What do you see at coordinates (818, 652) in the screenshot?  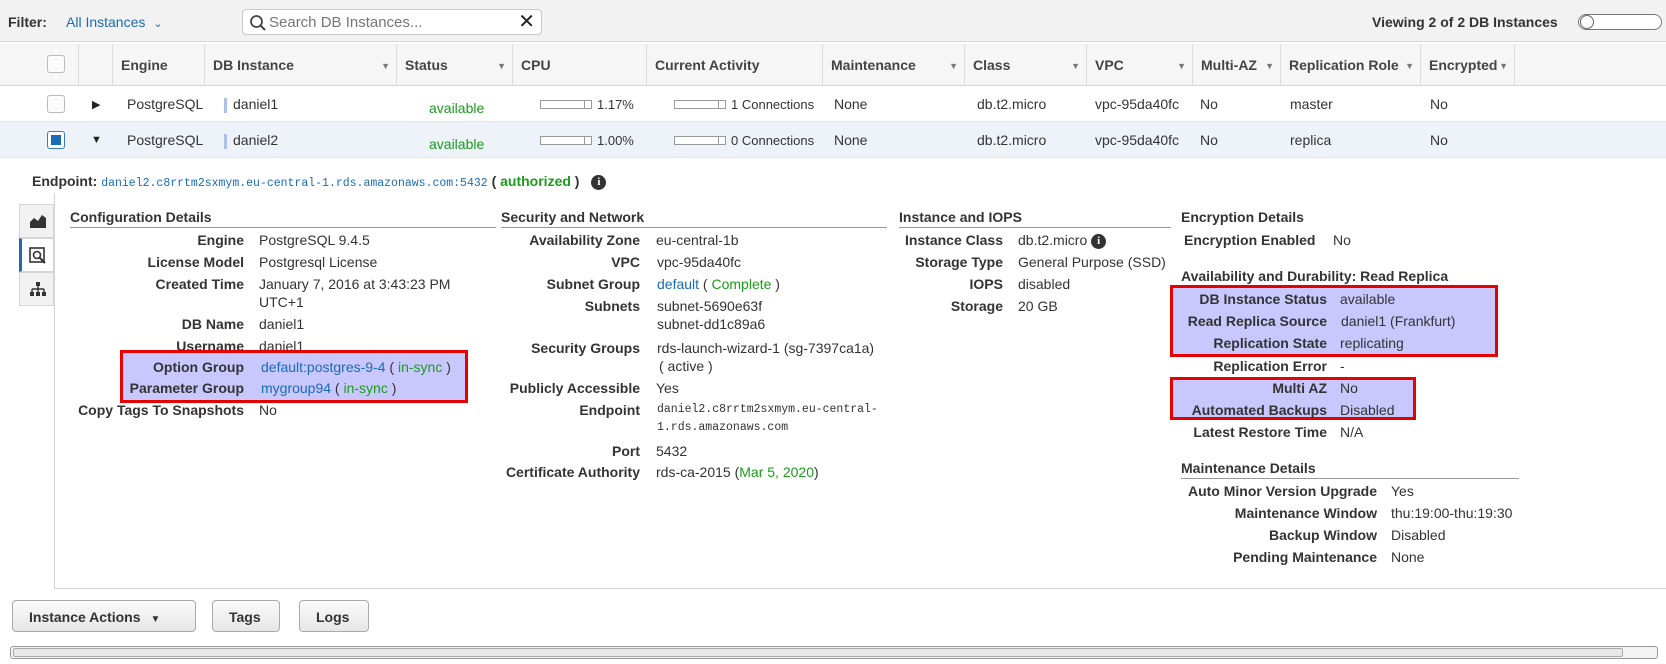 I see `scrollbar-thumb` at bounding box center [818, 652].